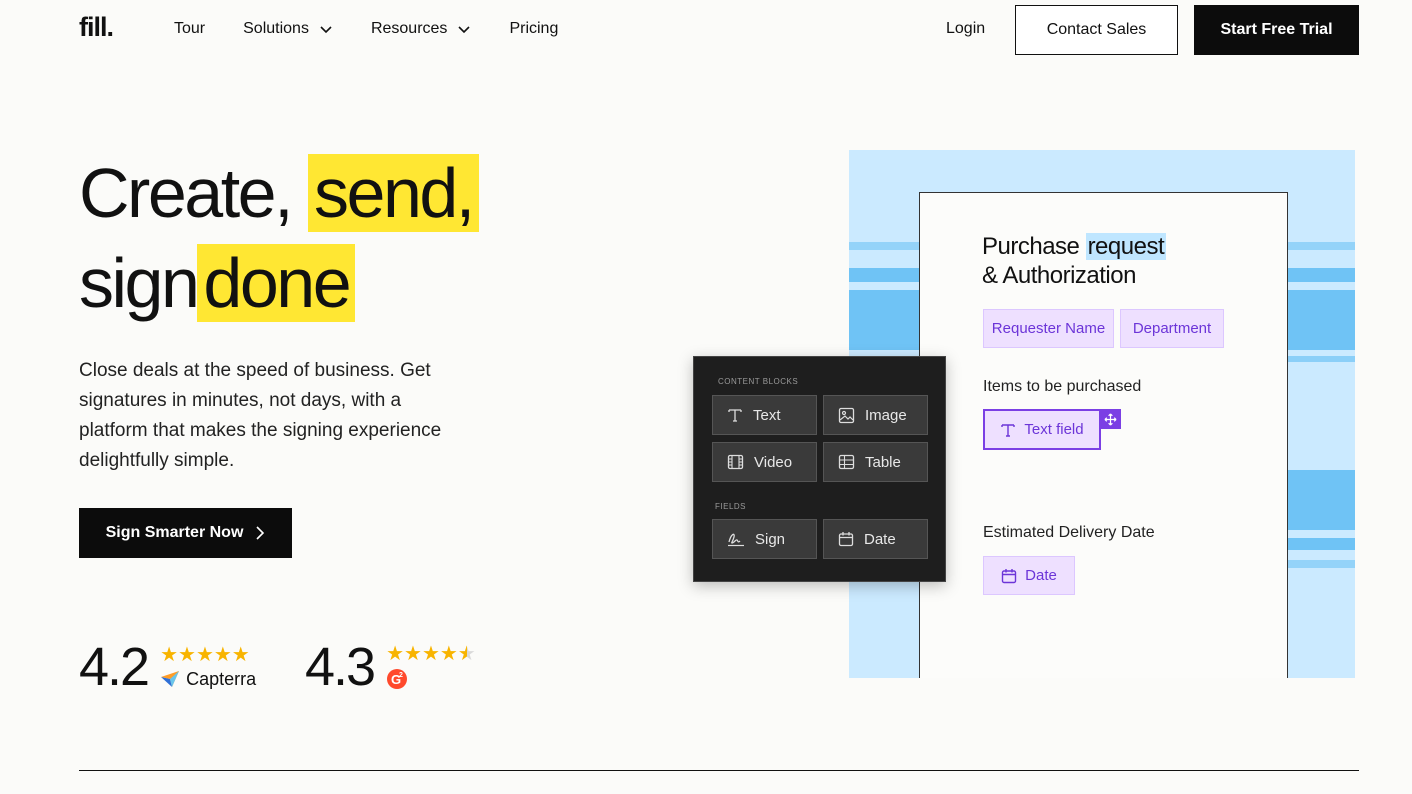  Describe the element at coordinates (736, 540) in the screenshot. I see `signature-icon` at that location.